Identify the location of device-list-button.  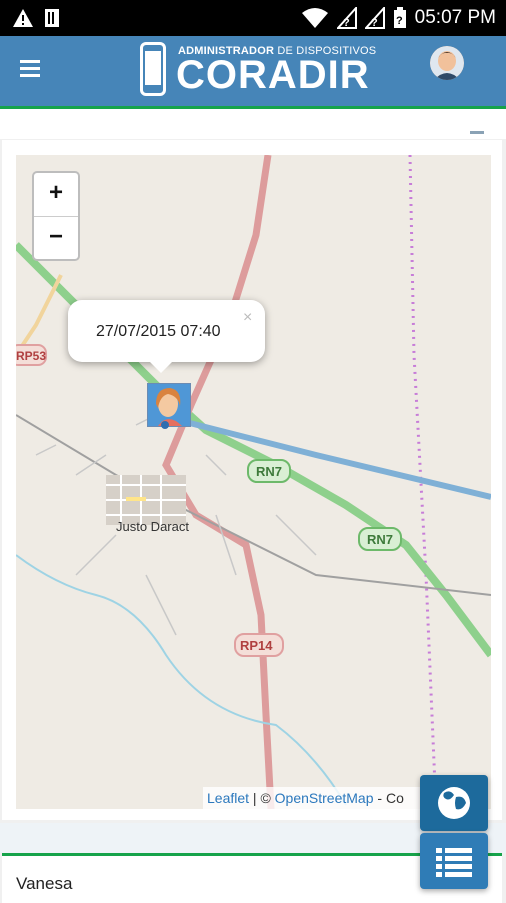
(454, 861).